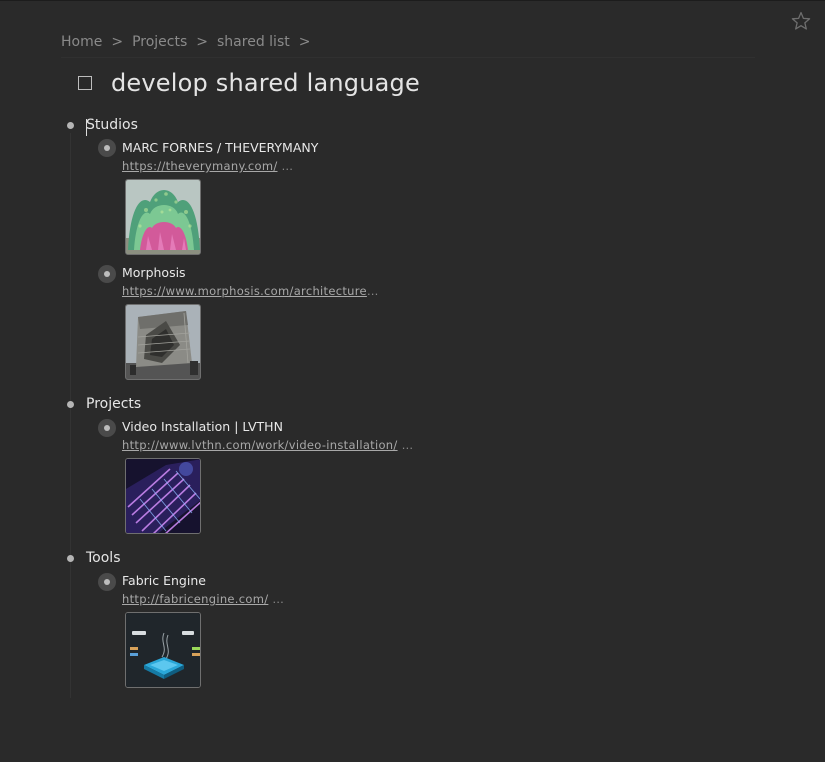 This screenshot has height=762, width=825. I want to click on thumbnail-video-installation, so click(163, 496).